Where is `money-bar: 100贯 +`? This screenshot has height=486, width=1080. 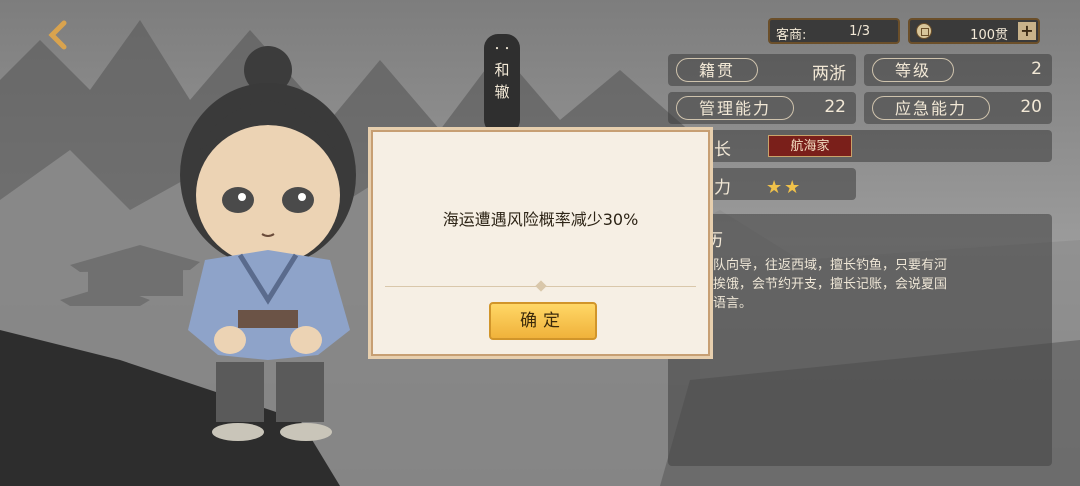
money-bar: 100贯 + is located at coordinates (974, 31).